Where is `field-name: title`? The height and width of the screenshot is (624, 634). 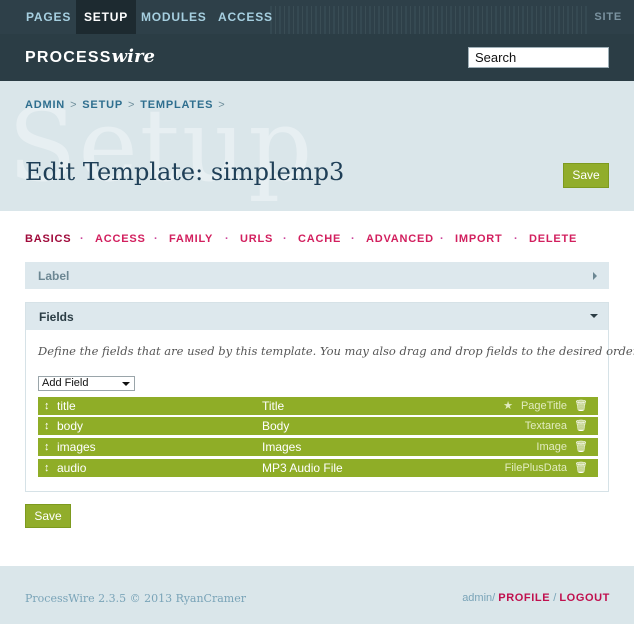
field-name: title is located at coordinates (66, 406).